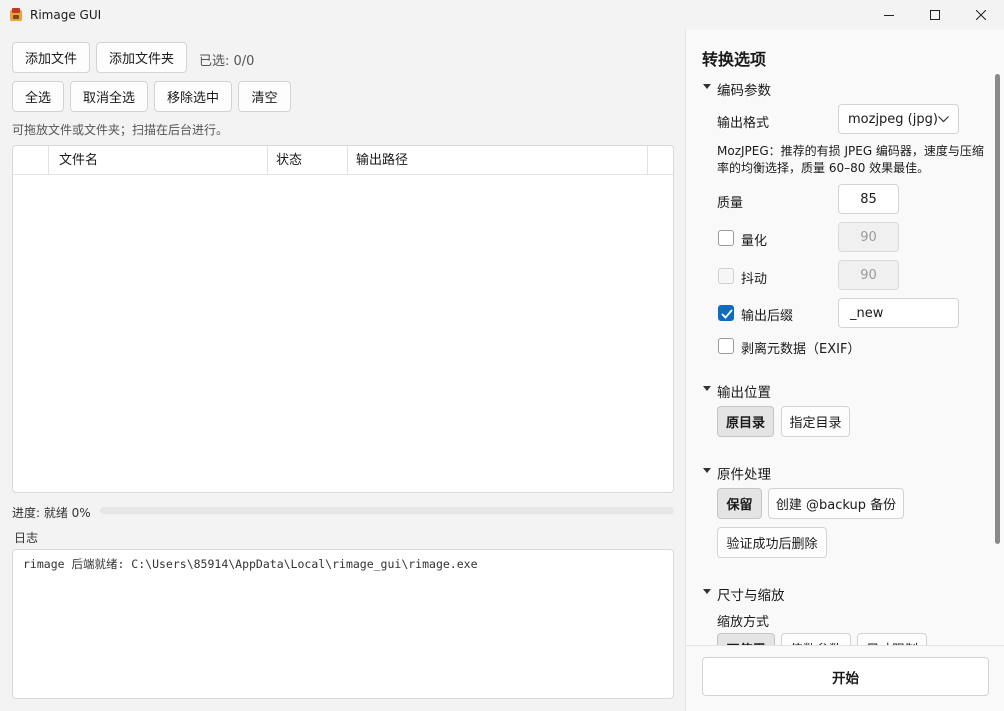 This screenshot has height=711, width=1004. Describe the element at coordinates (158, 160) in the screenshot. I see `column-header-filename: 文件名` at that location.